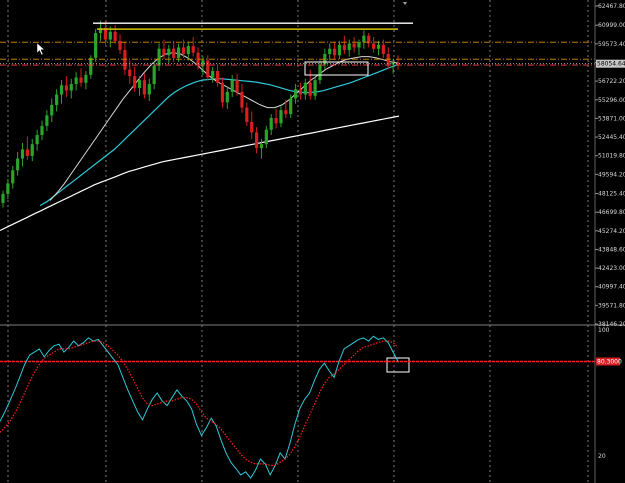 The width and height of the screenshot is (625, 483). What do you see at coordinates (611, 118) in the screenshot?
I see `price-tick-label: 53871.00` at bounding box center [611, 118].